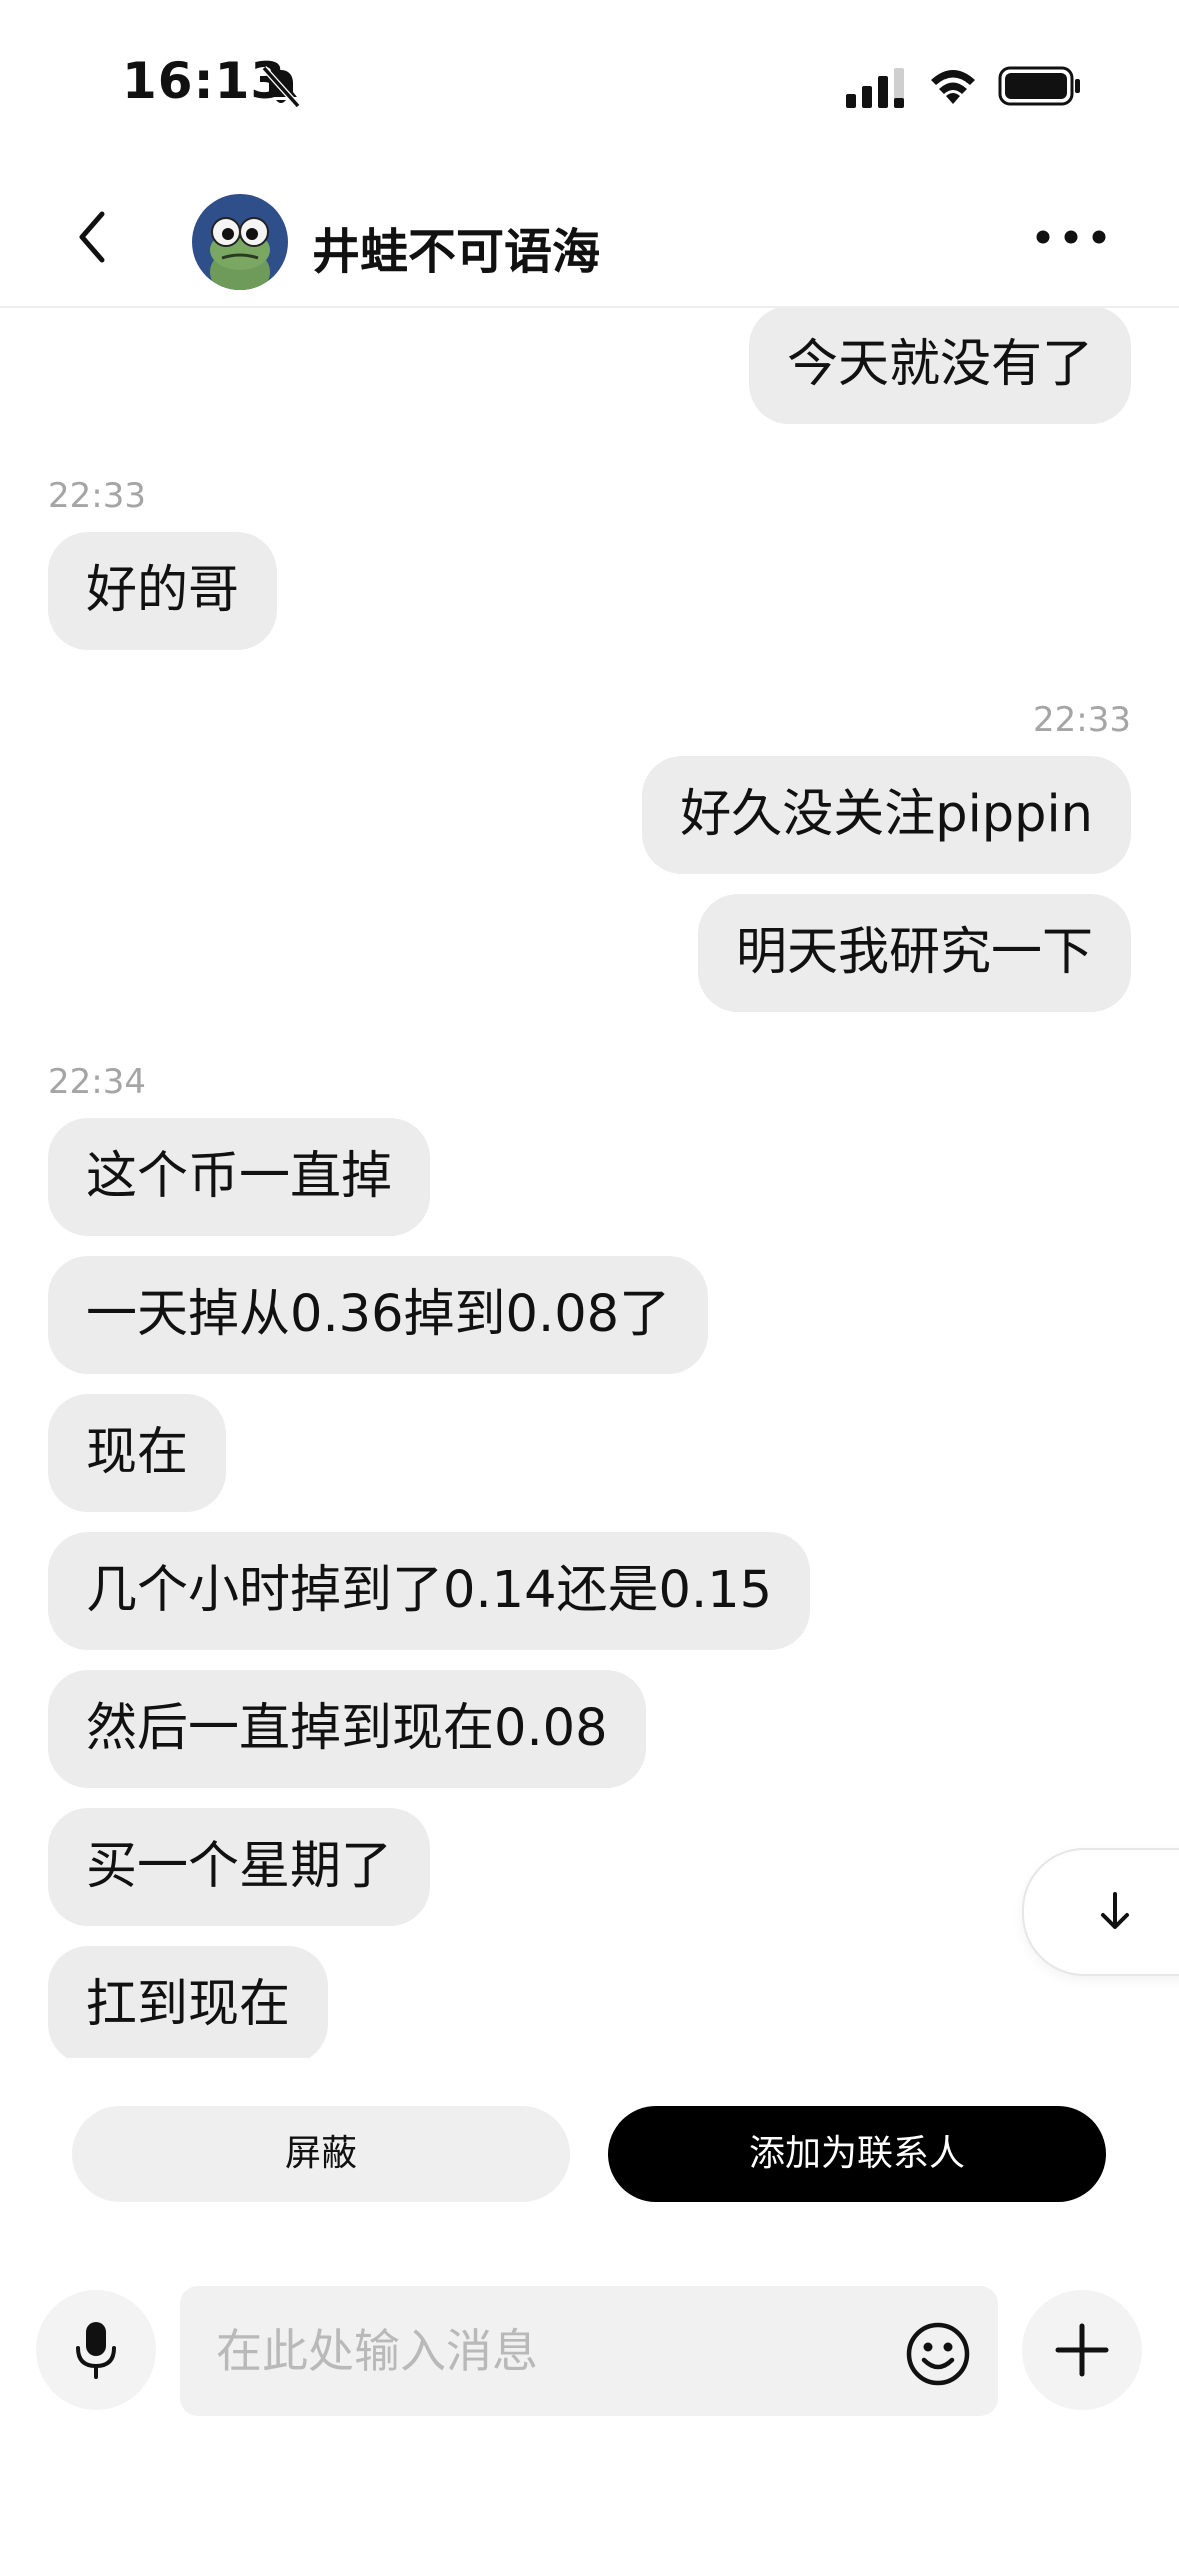  What do you see at coordinates (95, 237) in the screenshot?
I see `back-button` at bounding box center [95, 237].